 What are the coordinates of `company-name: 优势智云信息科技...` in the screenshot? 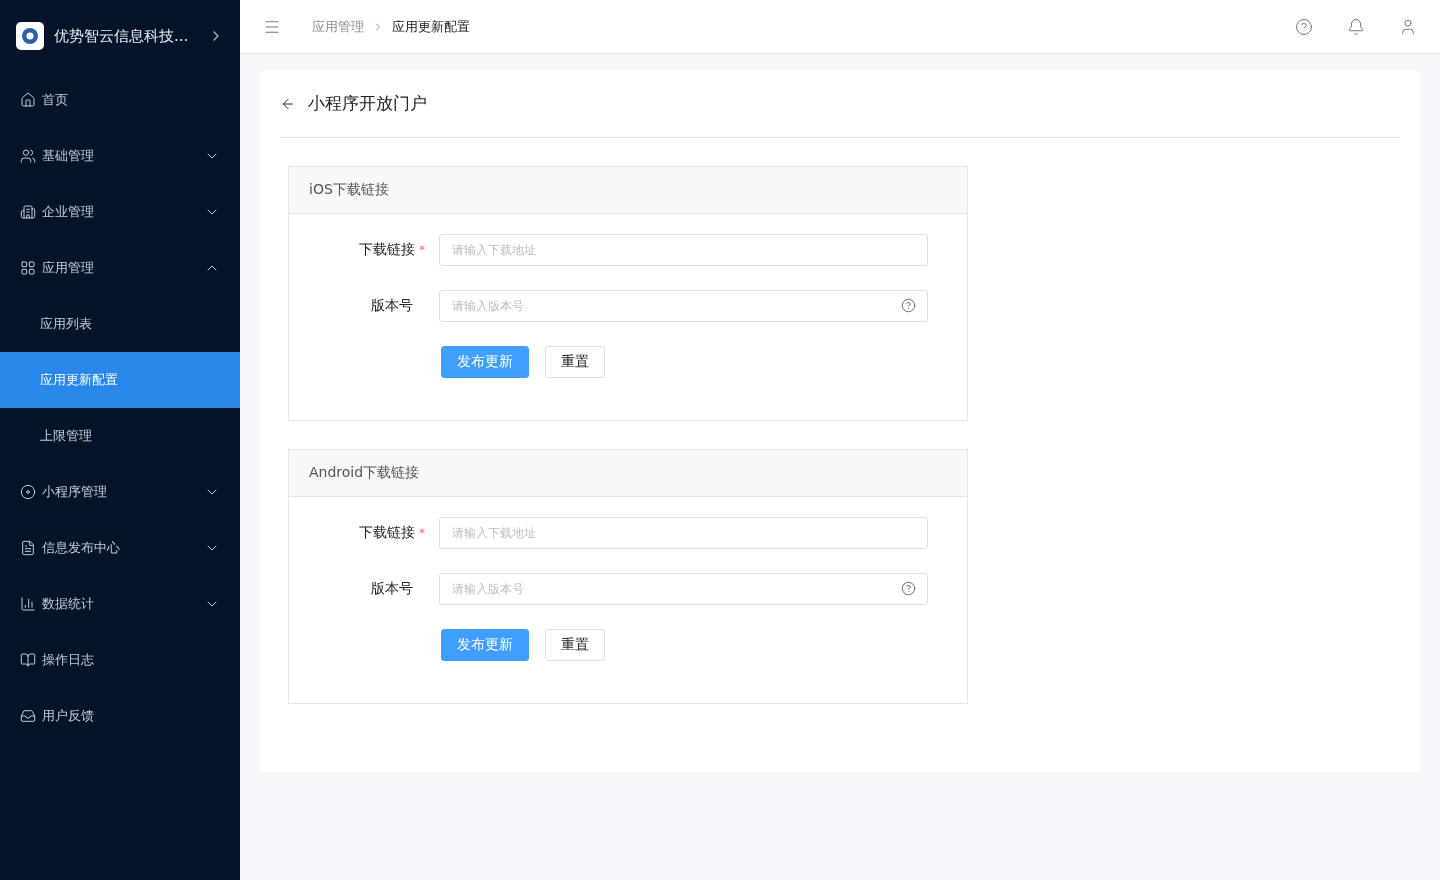 It's located at (122, 36).